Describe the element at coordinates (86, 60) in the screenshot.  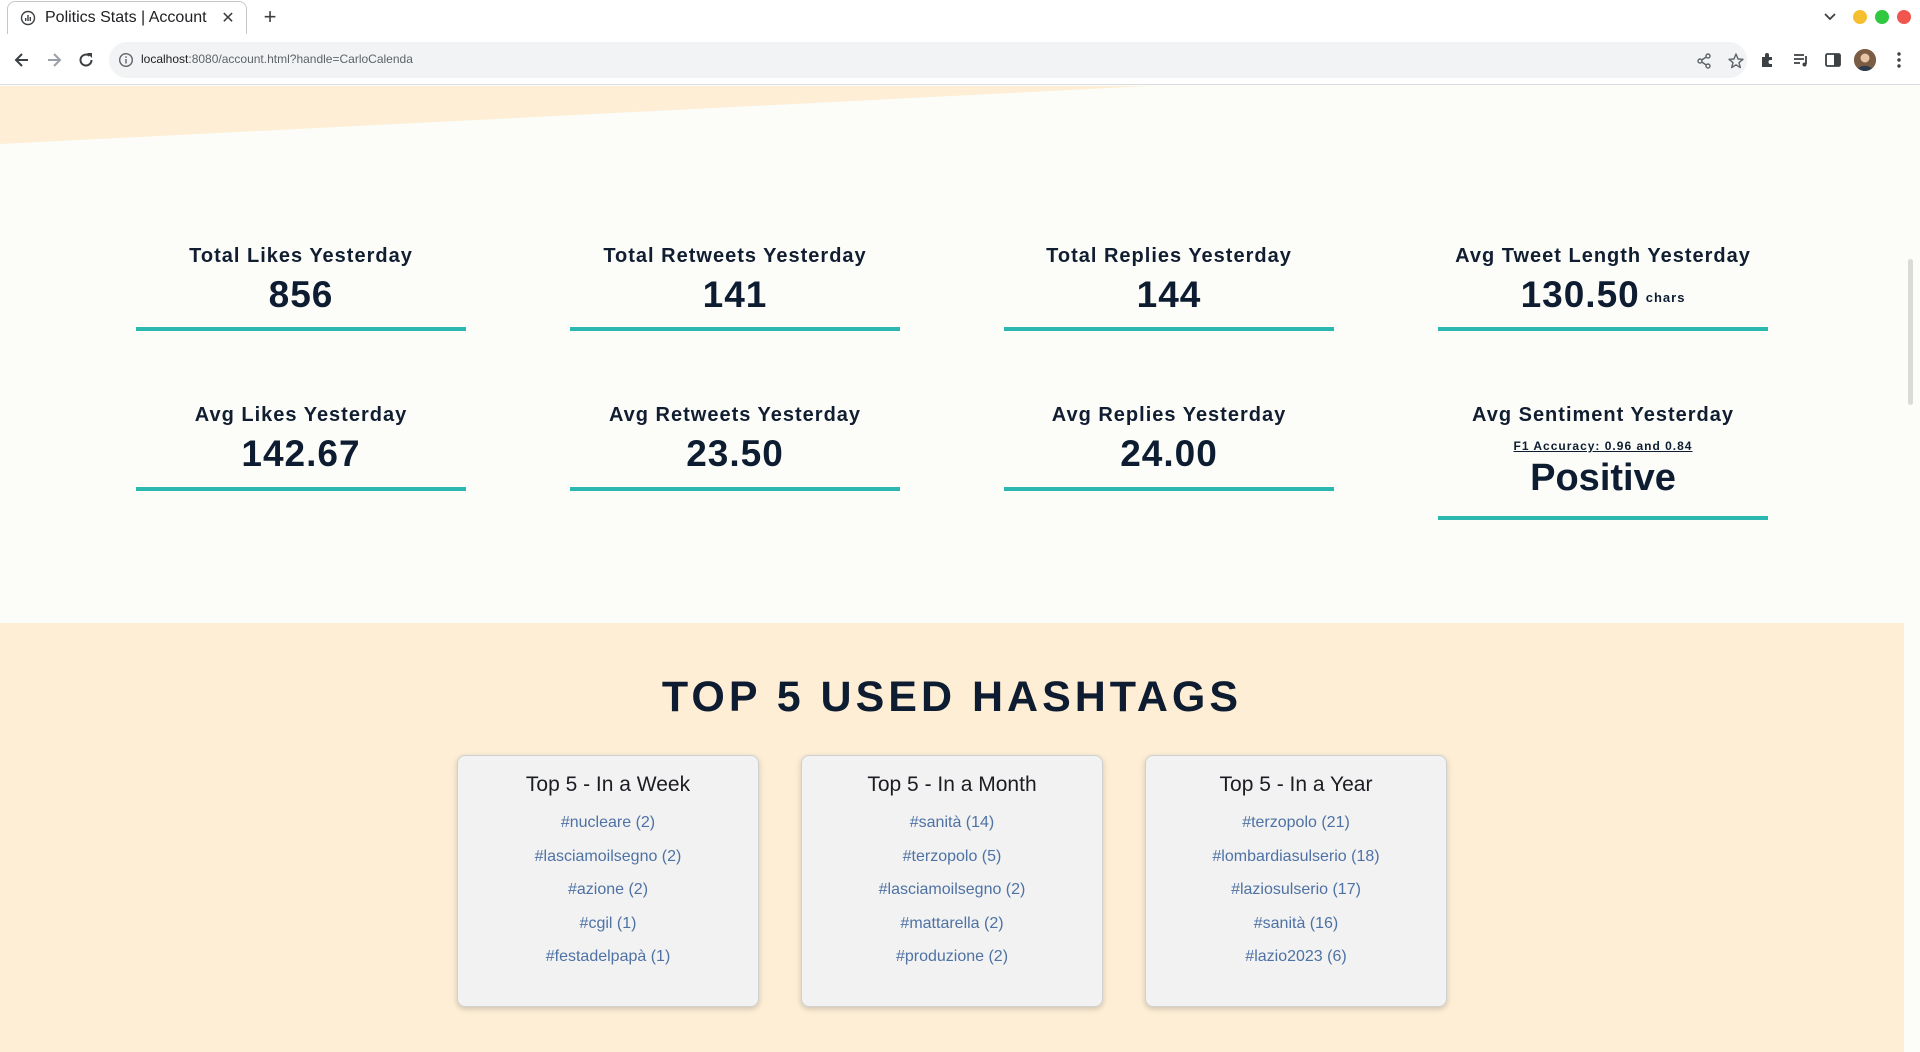
I see `reload-button` at that location.